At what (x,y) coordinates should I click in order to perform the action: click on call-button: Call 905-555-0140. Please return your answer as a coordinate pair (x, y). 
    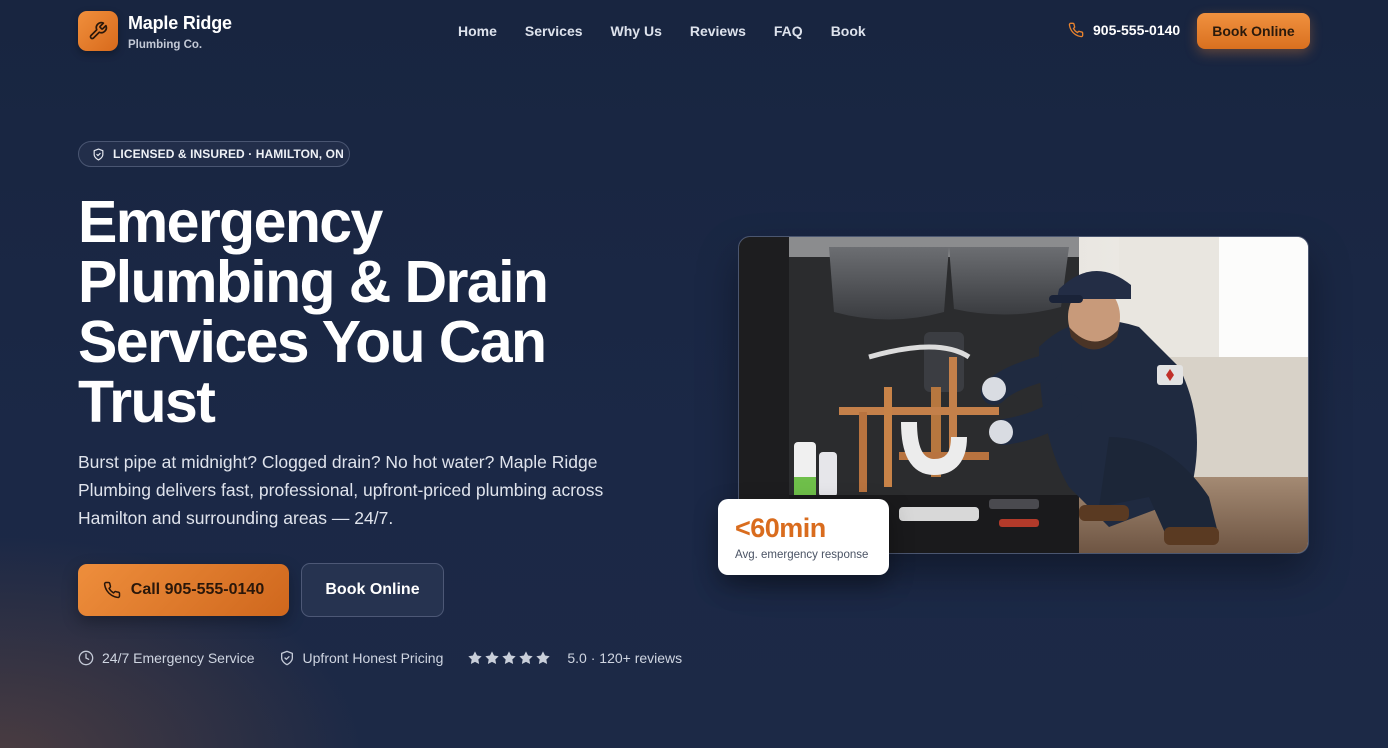
    Looking at the image, I should click on (183, 590).